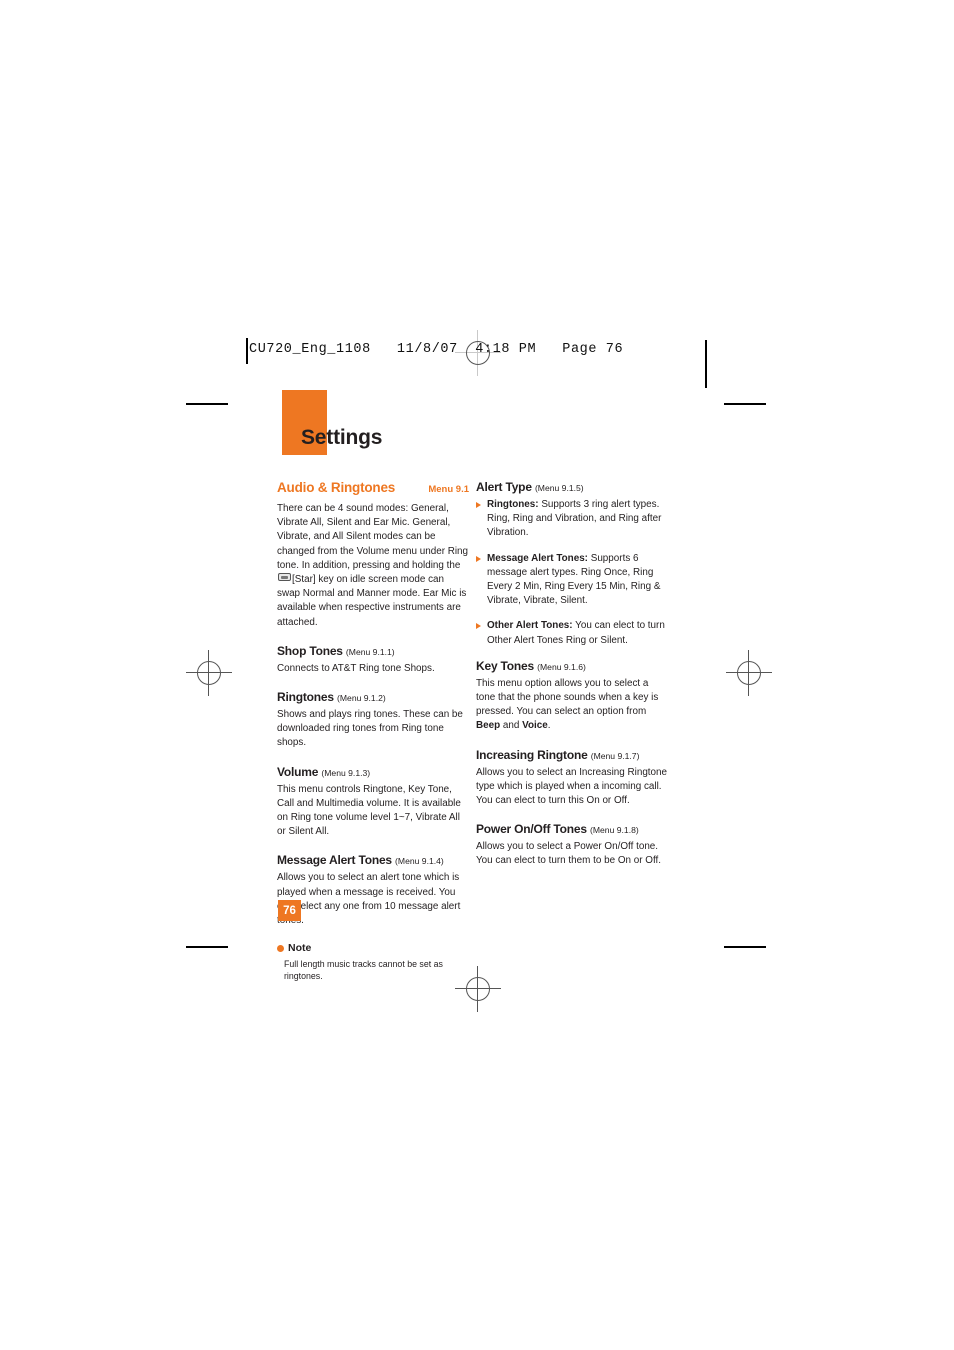 The height and width of the screenshot is (1350, 954). Describe the element at coordinates (532, 754) in the screenshot. I see `subsection-label: Increasing Ringtone` at that location.